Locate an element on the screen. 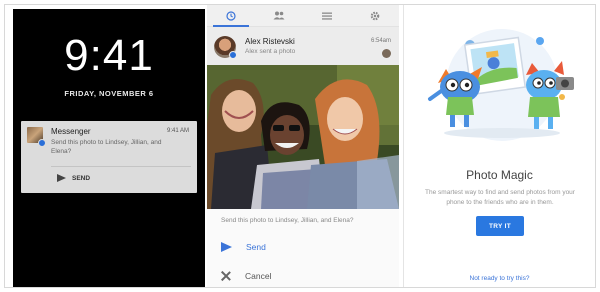  sender-name: Alex Ristevski is located at coordinates (270, 41).